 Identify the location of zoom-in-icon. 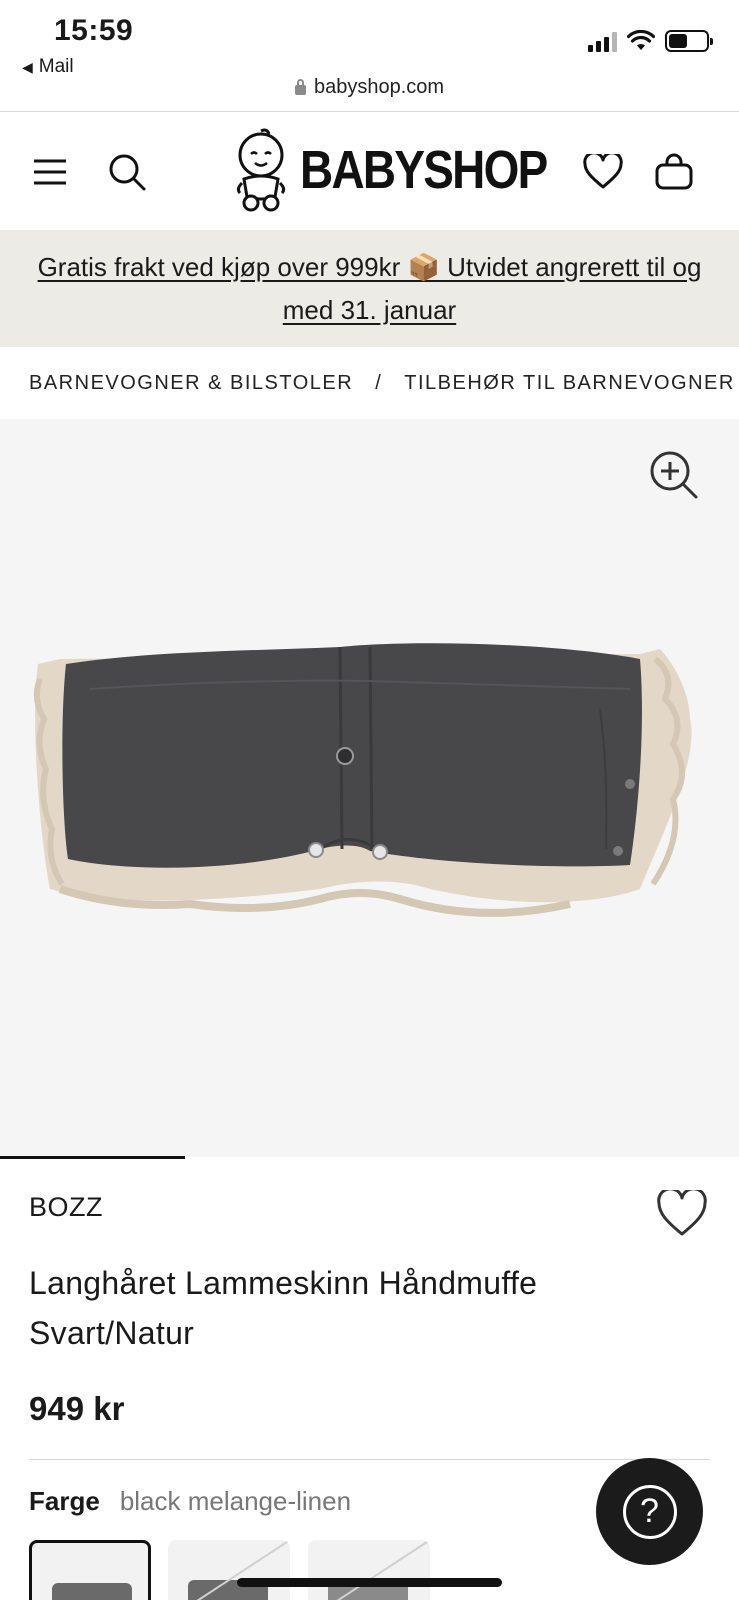
(674, 475).